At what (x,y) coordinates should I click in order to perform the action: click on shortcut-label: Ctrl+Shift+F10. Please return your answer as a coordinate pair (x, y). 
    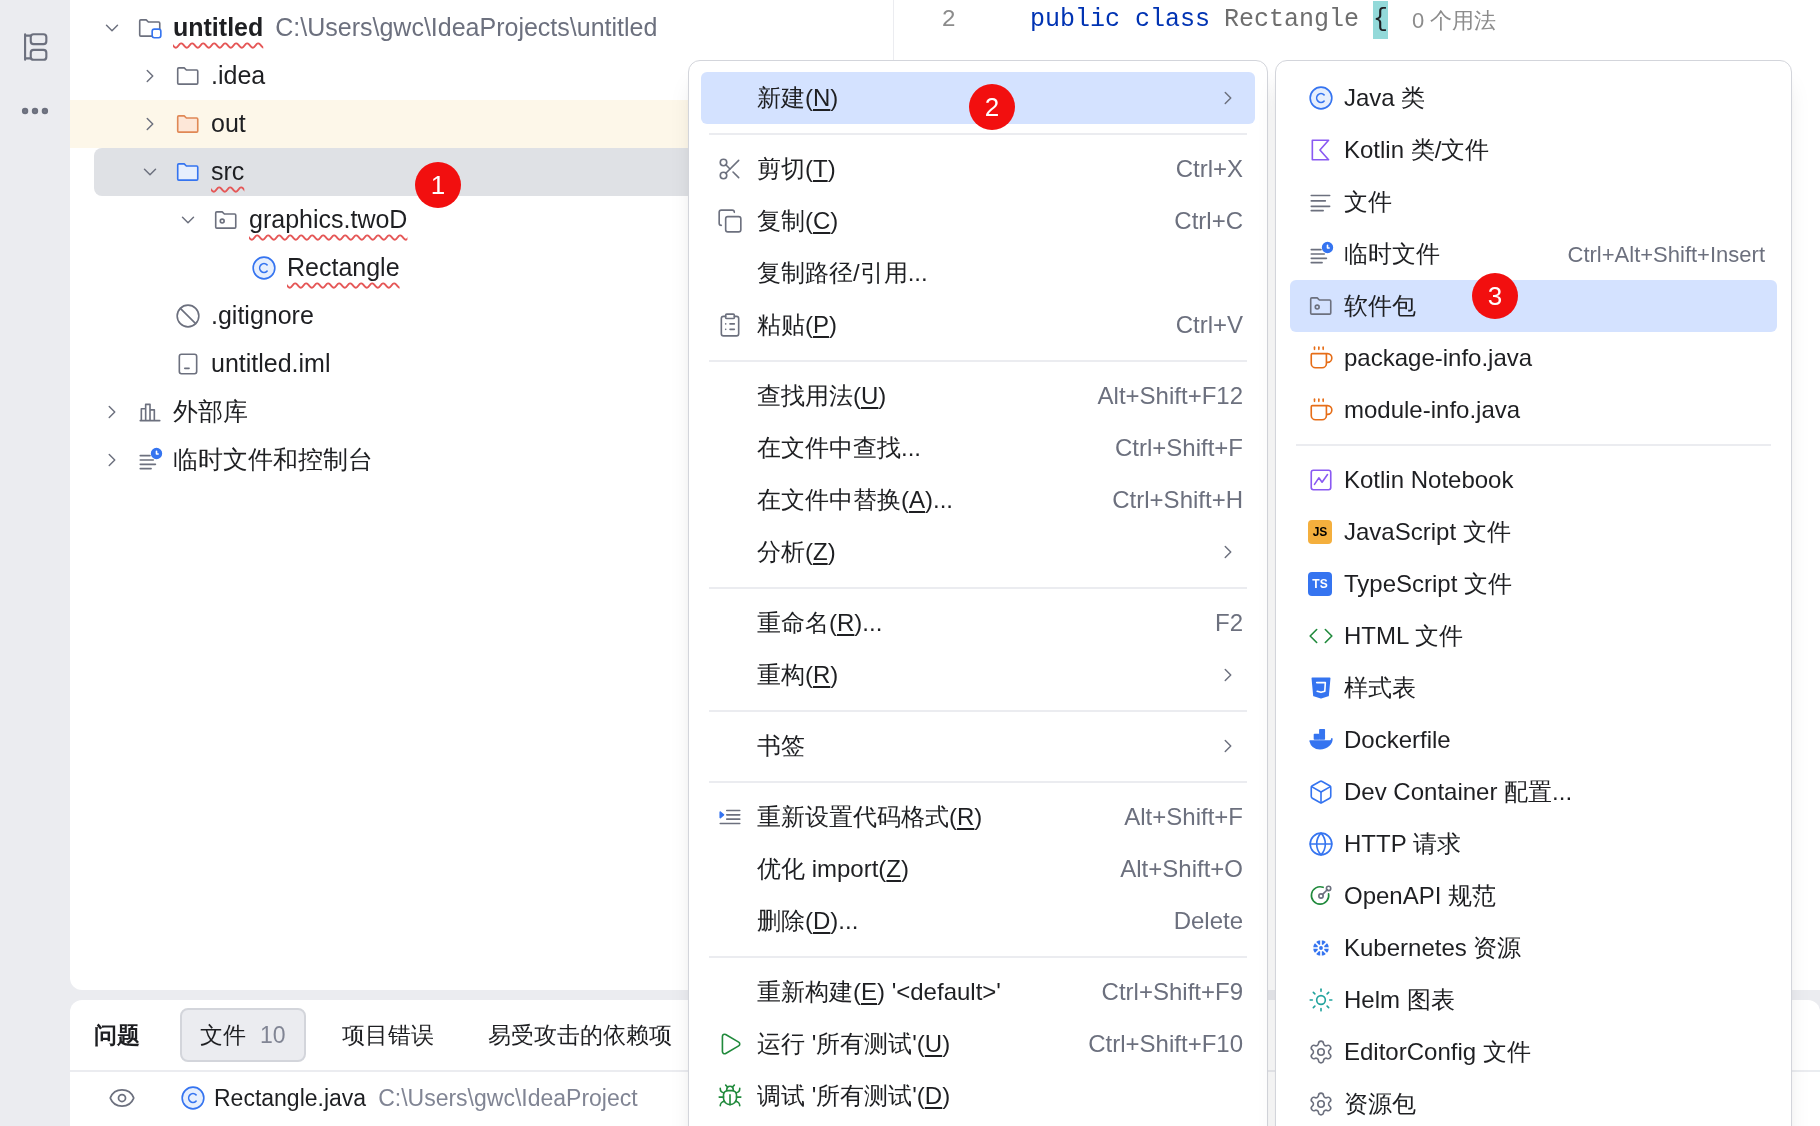
    Looking at the image, I should click on (1165, 1044).